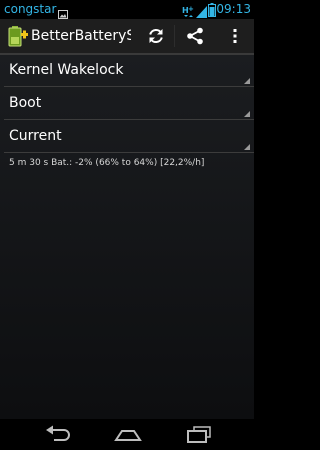 The image size is (320, 450). Describe the element at coordinates (233, 9) in the screenshot. I see `clock-label: 09:13` at that location.